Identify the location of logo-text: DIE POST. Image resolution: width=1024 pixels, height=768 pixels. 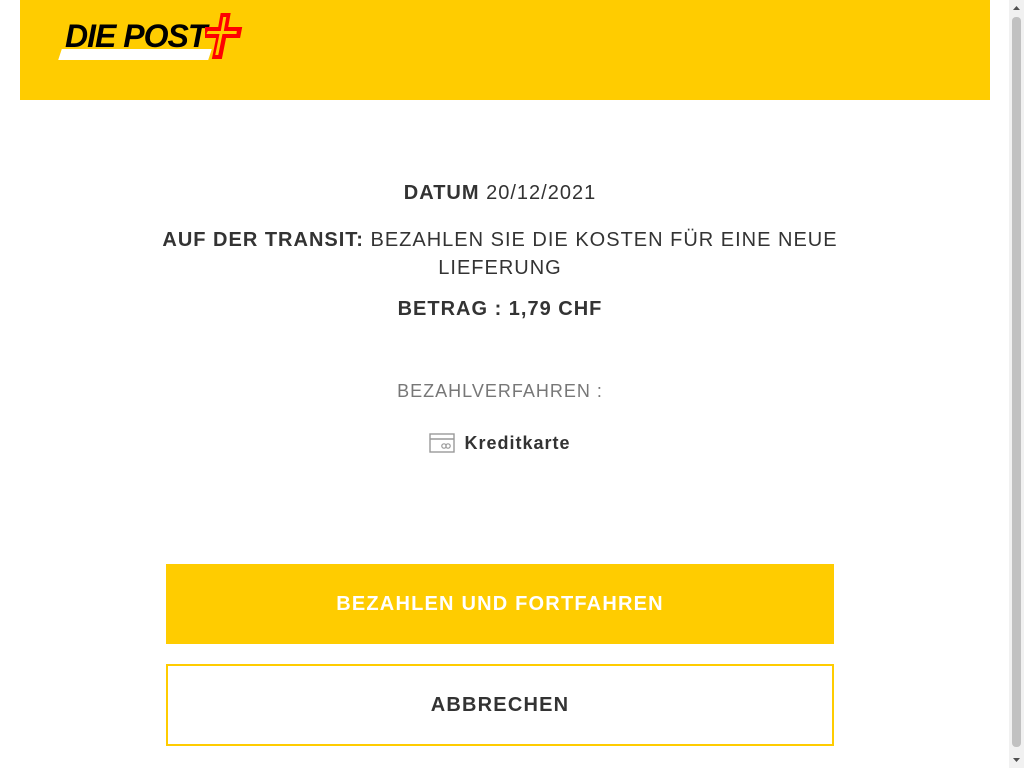
(136, 36).